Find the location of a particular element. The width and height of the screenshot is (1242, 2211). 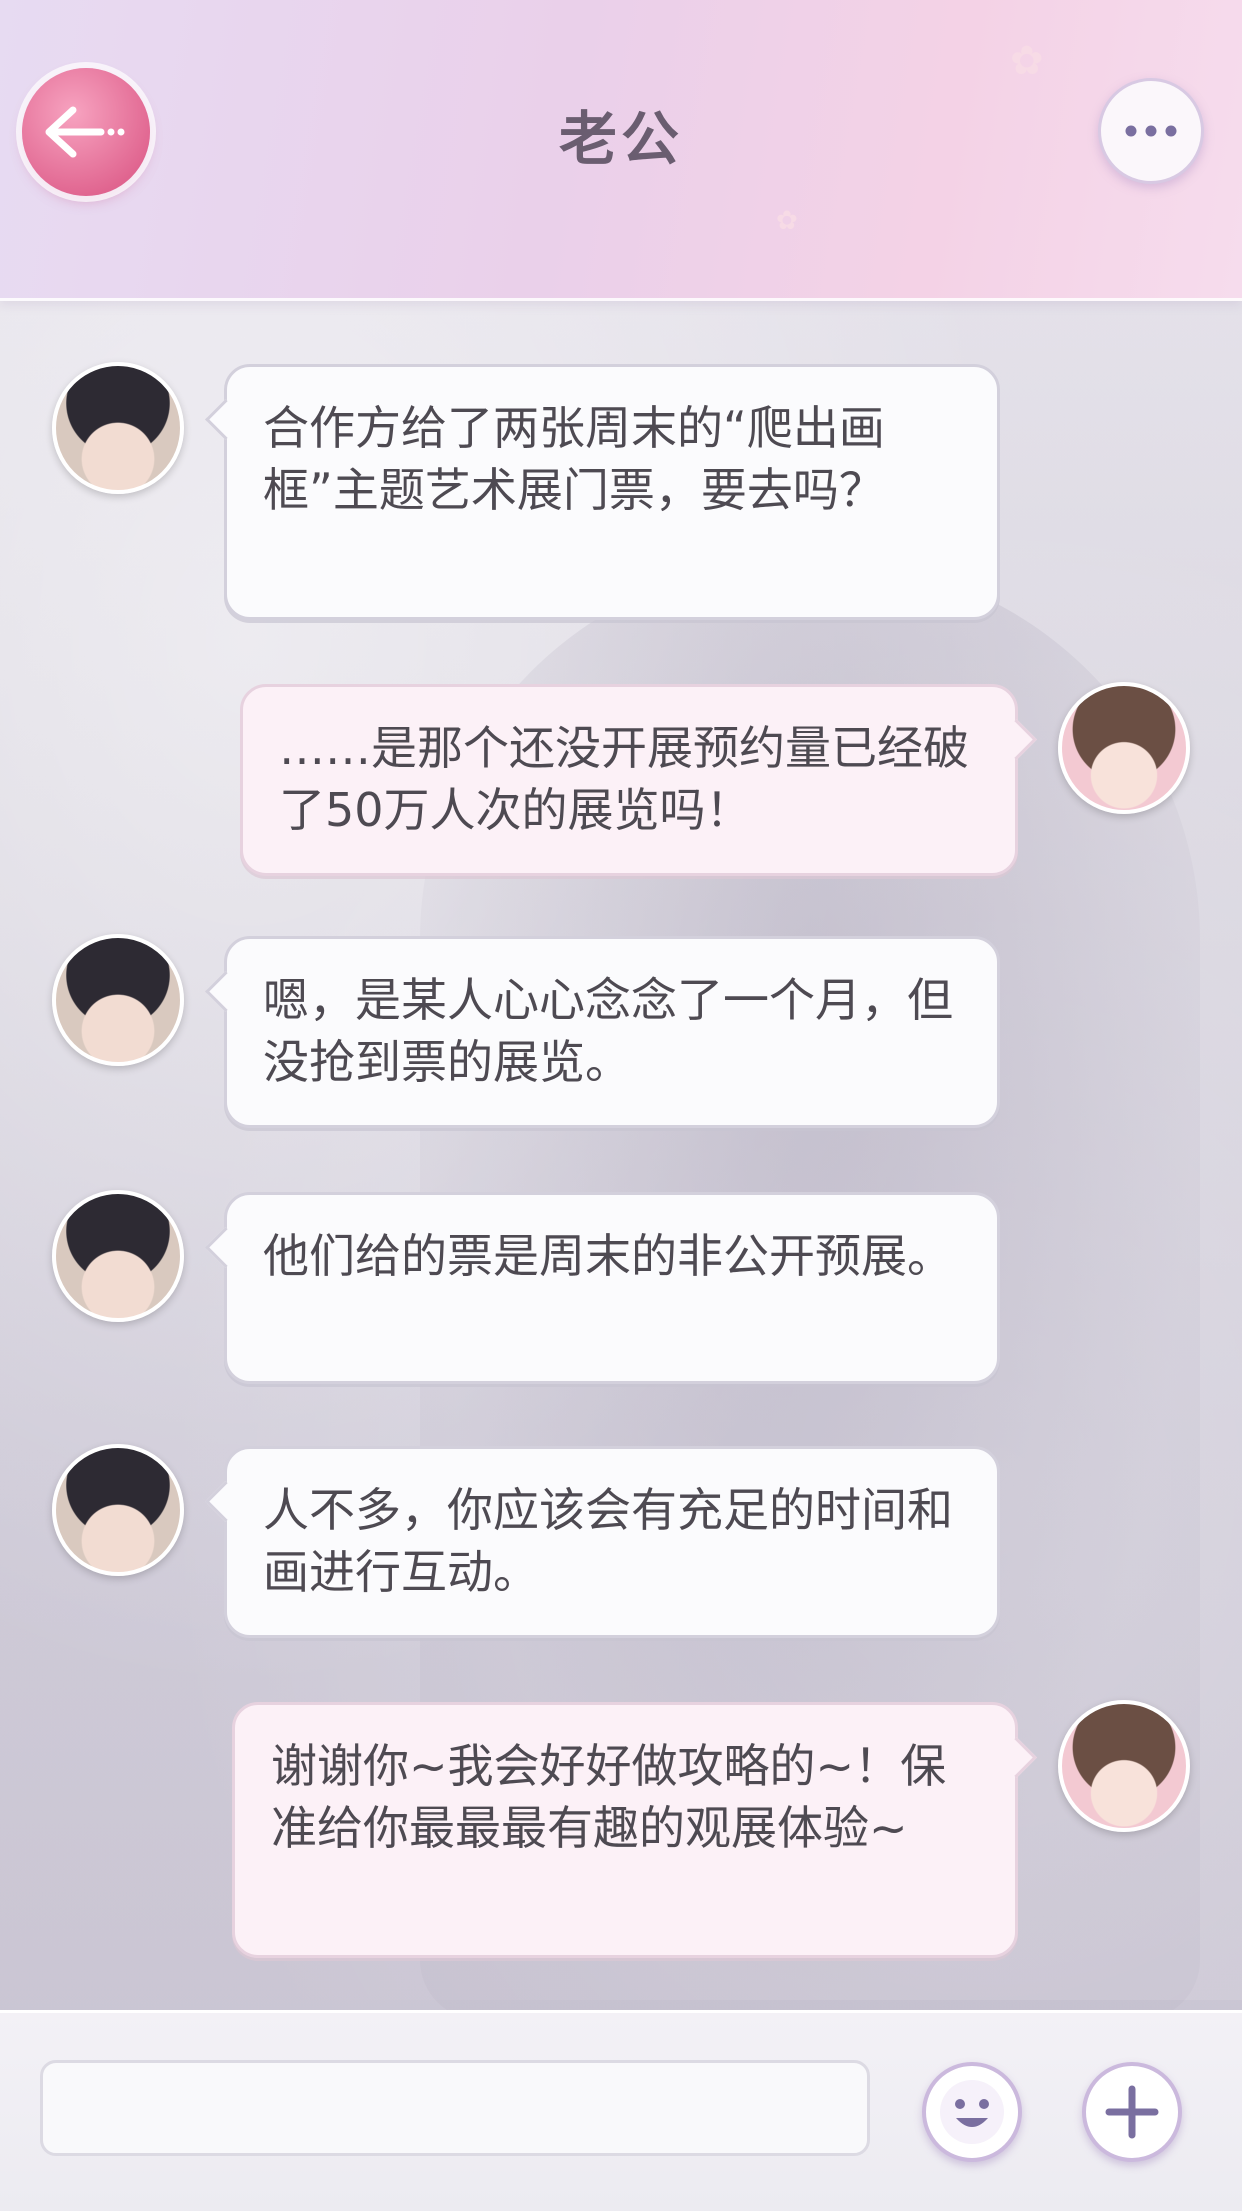

more-options-button is located at coordinates (1151, 131).